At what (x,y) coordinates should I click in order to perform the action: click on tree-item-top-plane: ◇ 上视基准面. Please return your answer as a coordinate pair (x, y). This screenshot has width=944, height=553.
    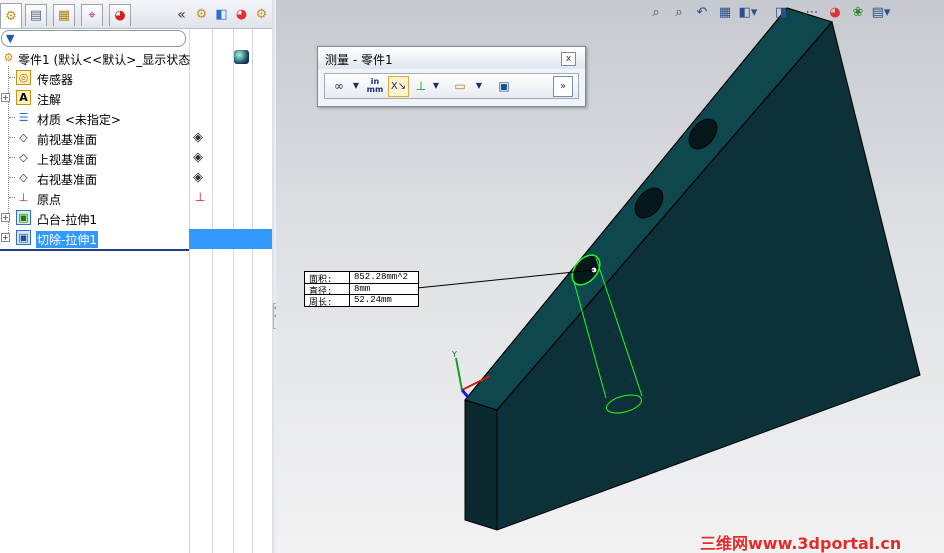
    Looking at the image, I should click on (95, 158).